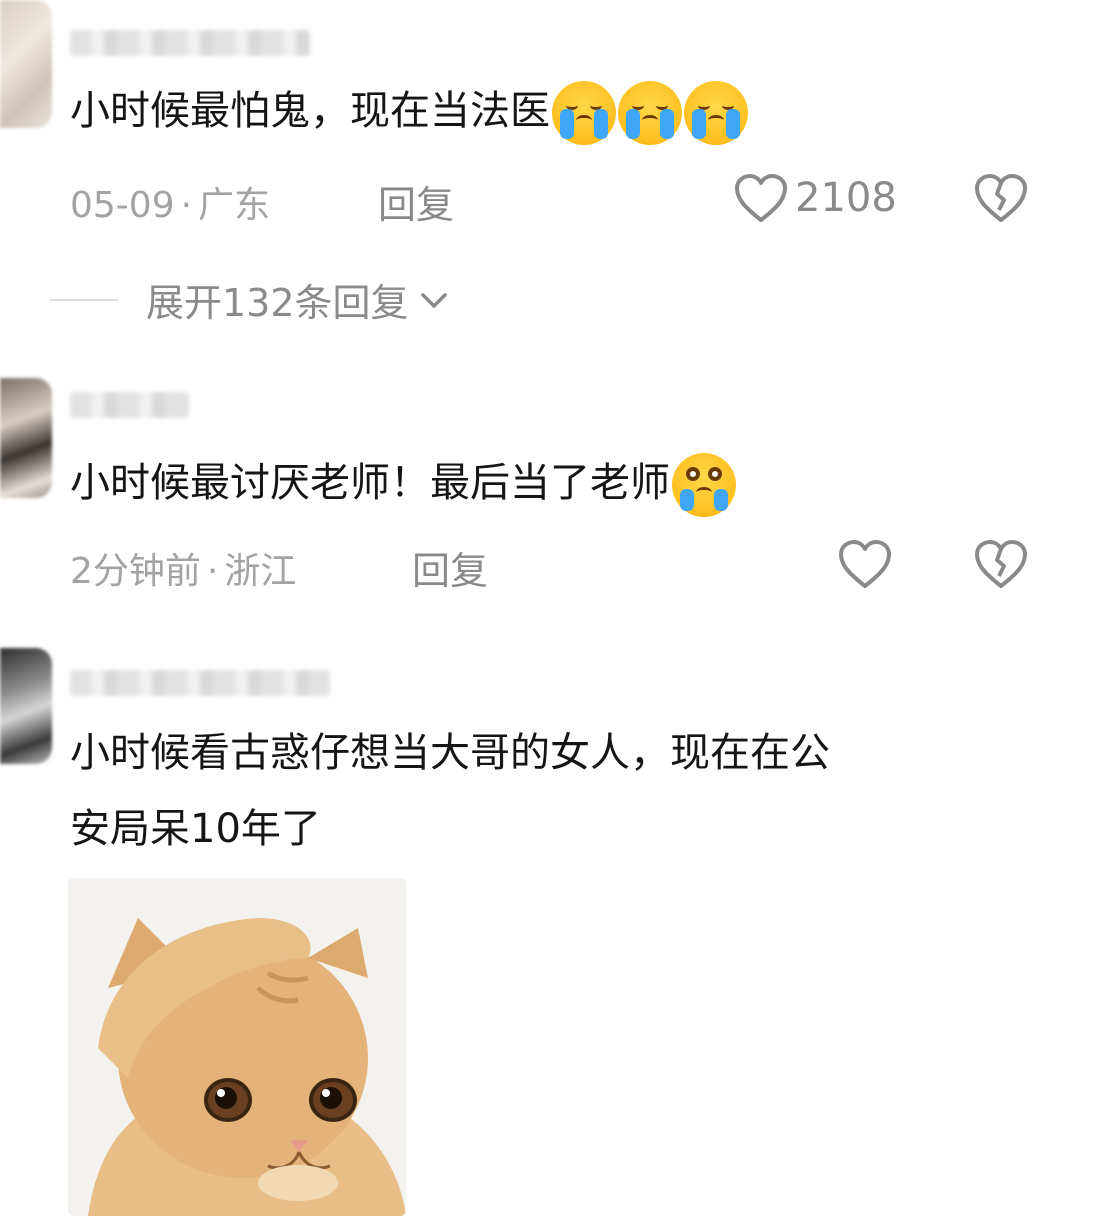 The height and width of the screenshot is (1229, 1093). What do you see at coordinates (704, 485) in the screenshot?
I see `face-holding-back-tears-icon` at bounding box center [704, 485].